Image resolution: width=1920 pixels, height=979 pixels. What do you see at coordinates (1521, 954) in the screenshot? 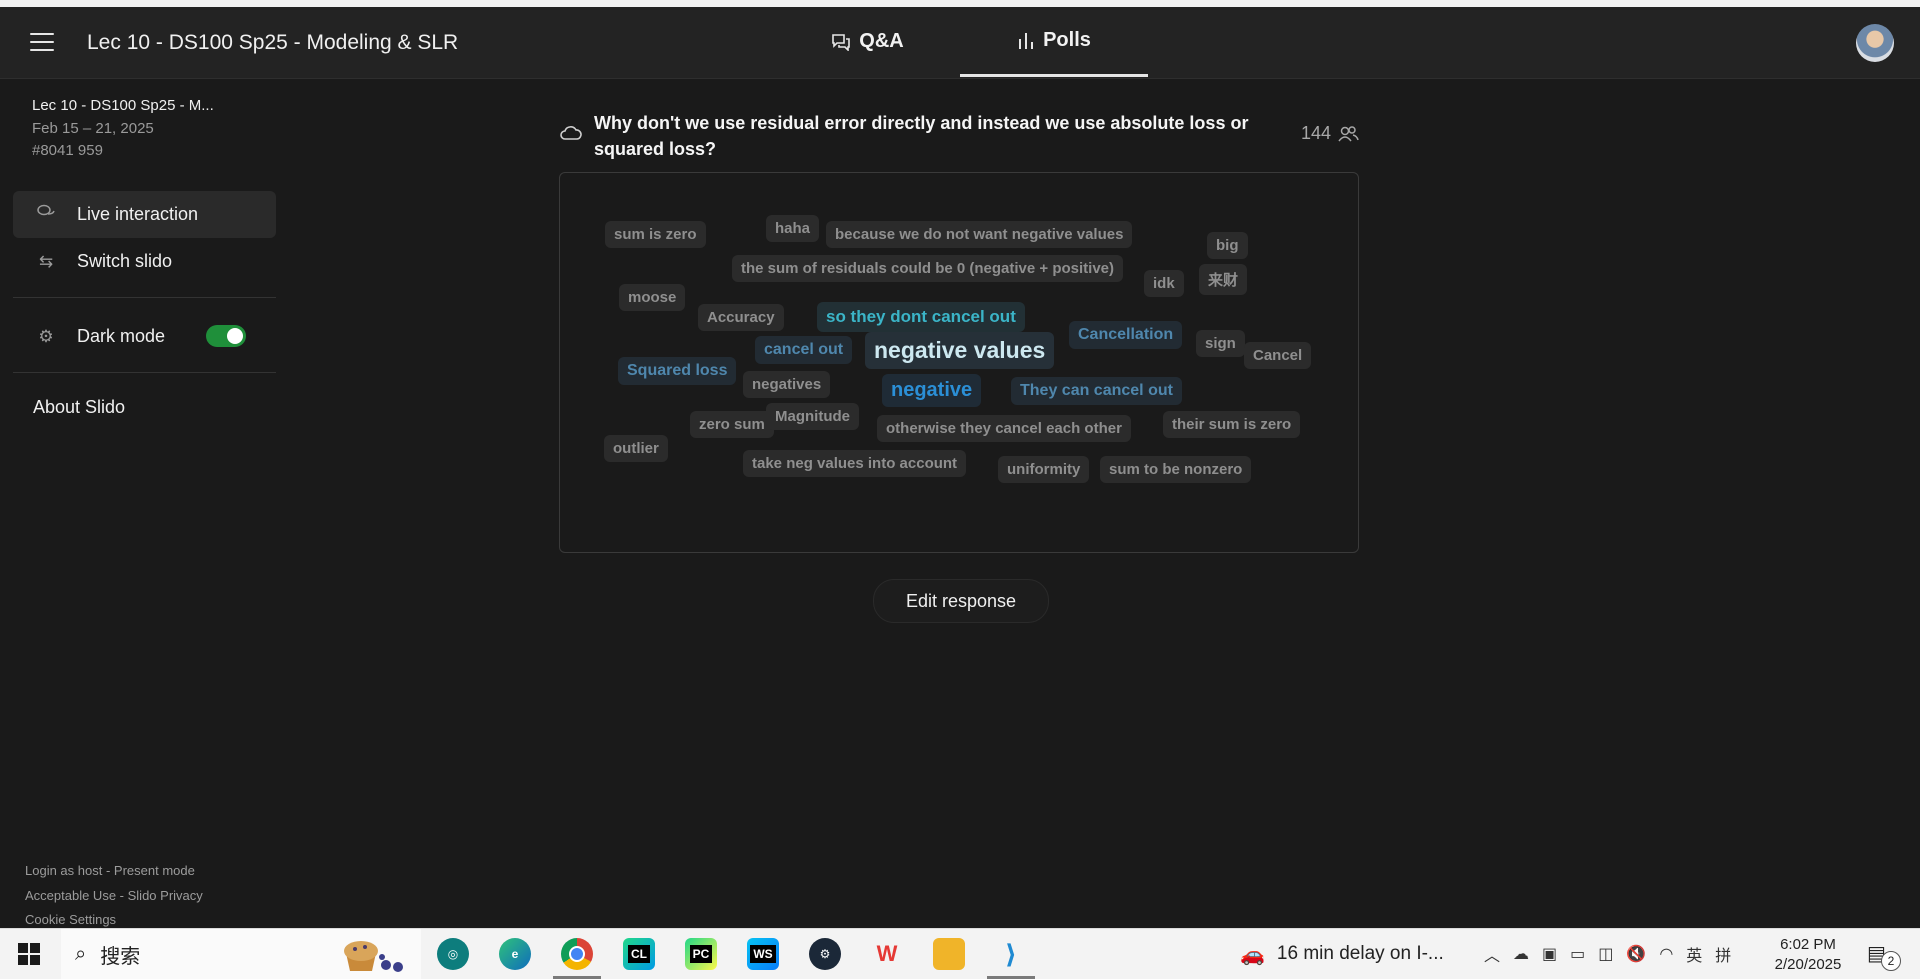
I see `onedrive-icon: ☁` at bounding box center [1521, 954].